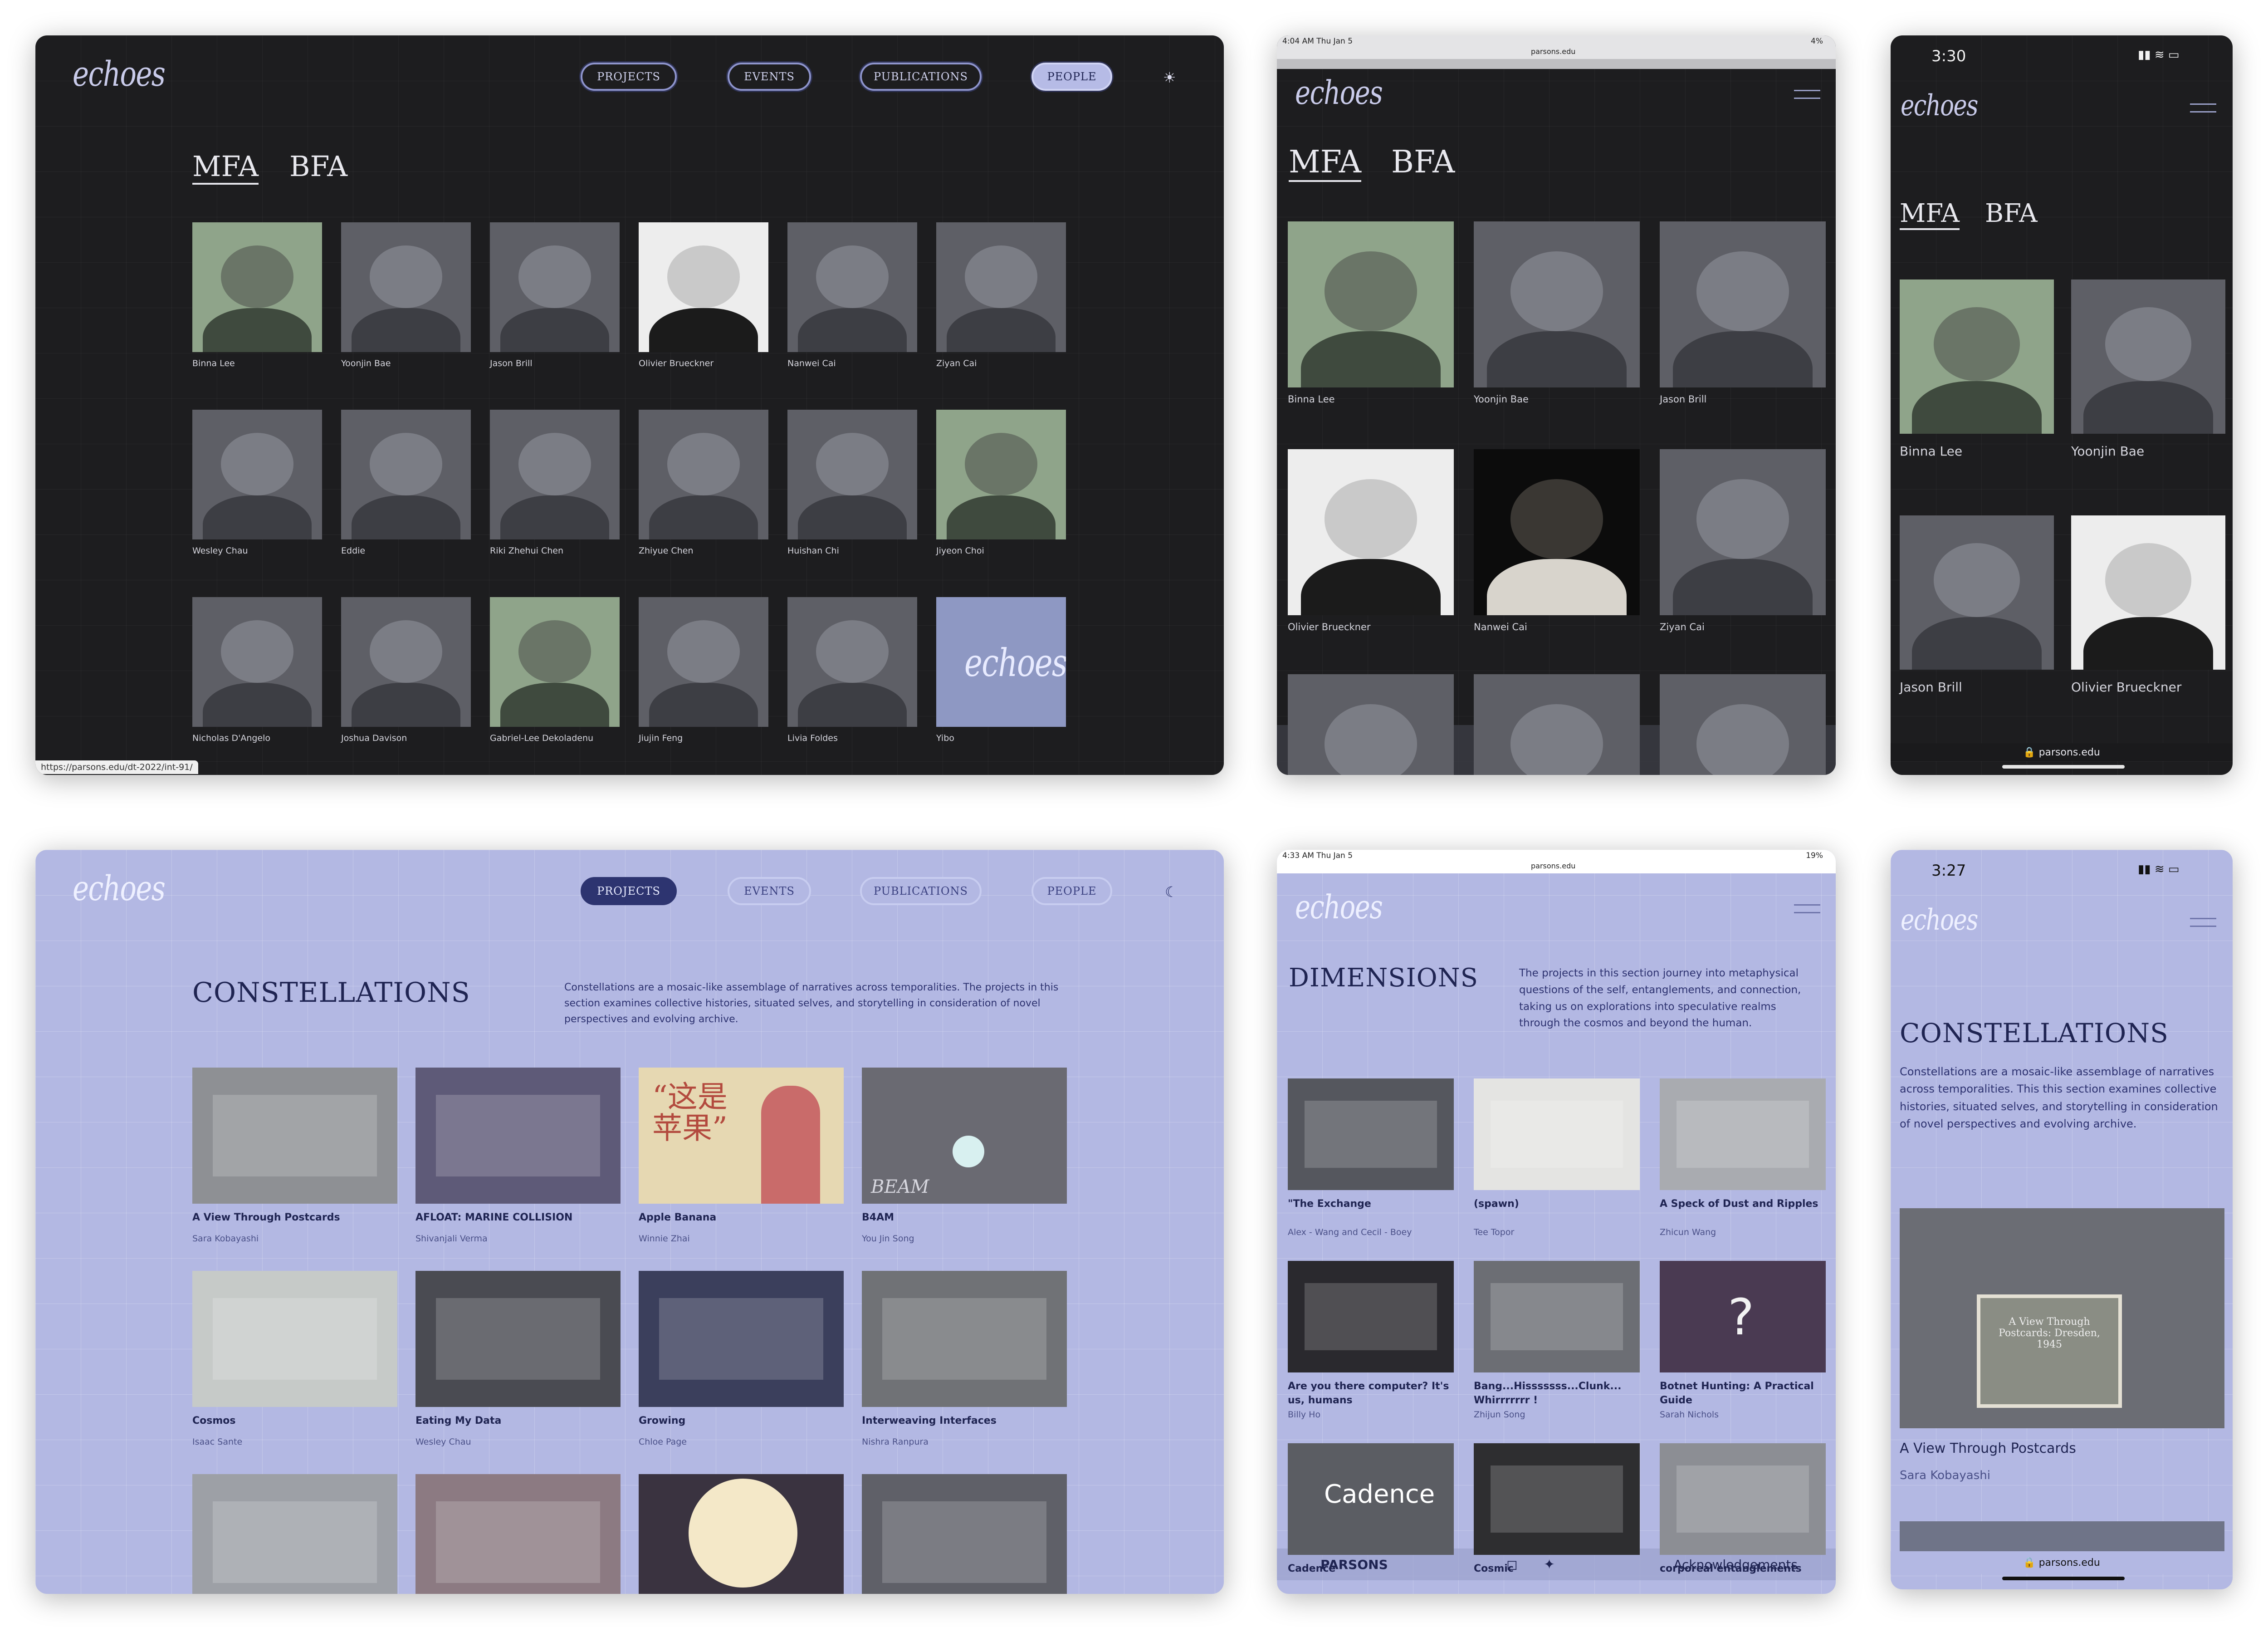 Image resolution: width=2268 pixels, height=1627 pixels. What do you see at coordinates (526, 551) in the screenshot?
I see `person-name: Riki Zhehui Chen` at bounding box center [526, 551].